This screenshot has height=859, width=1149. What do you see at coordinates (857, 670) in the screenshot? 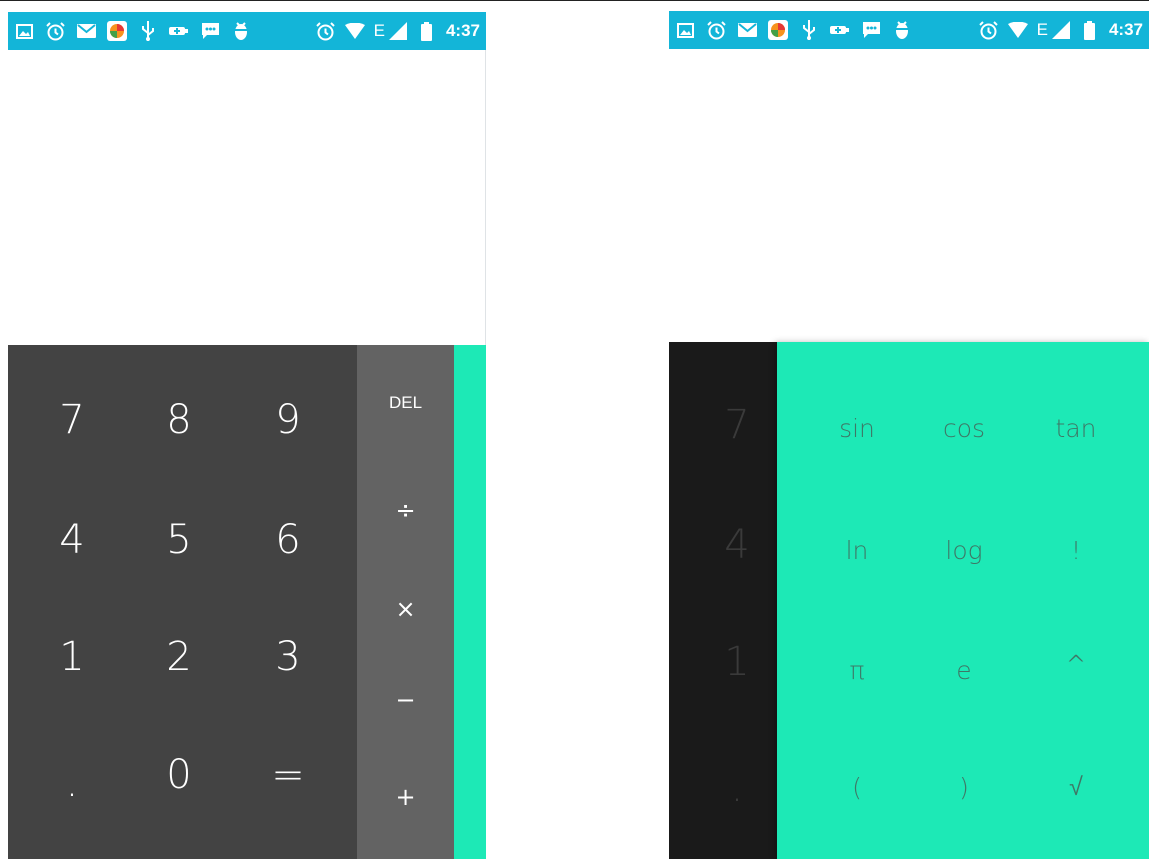
I see `key-pi: π` at bounding box center [857, 670].